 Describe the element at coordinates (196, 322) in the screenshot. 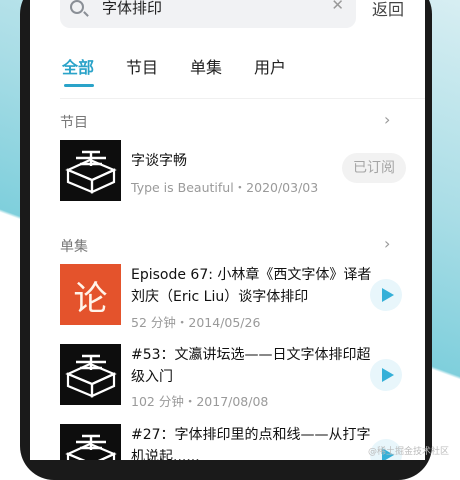

I see `episode-meta: 52 分钟・2014/05/26` at that location.